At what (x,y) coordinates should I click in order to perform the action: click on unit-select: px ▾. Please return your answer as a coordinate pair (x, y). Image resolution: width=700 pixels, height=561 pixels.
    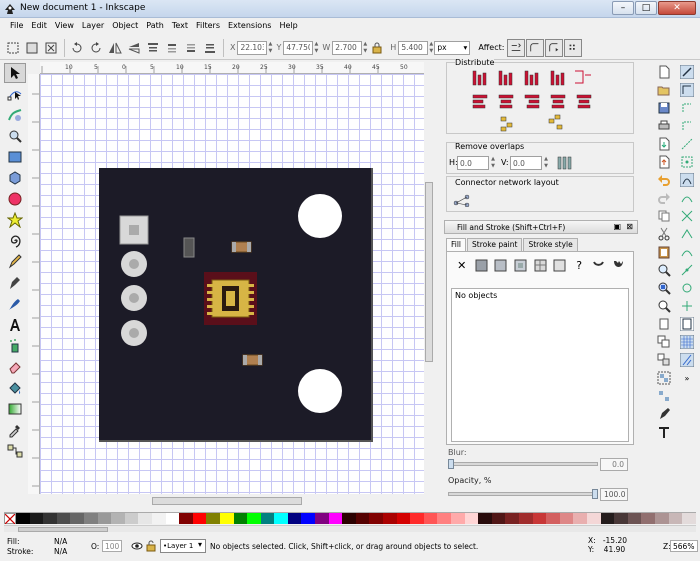
    Looking at the image, I should click on (452, 47).